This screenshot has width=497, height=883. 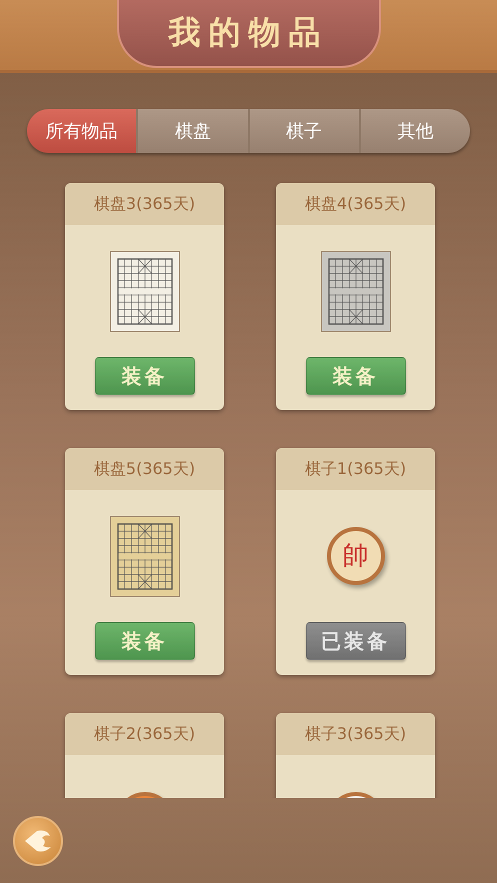 I want to click on piece-character: 帥, so click(x=355, y=556).